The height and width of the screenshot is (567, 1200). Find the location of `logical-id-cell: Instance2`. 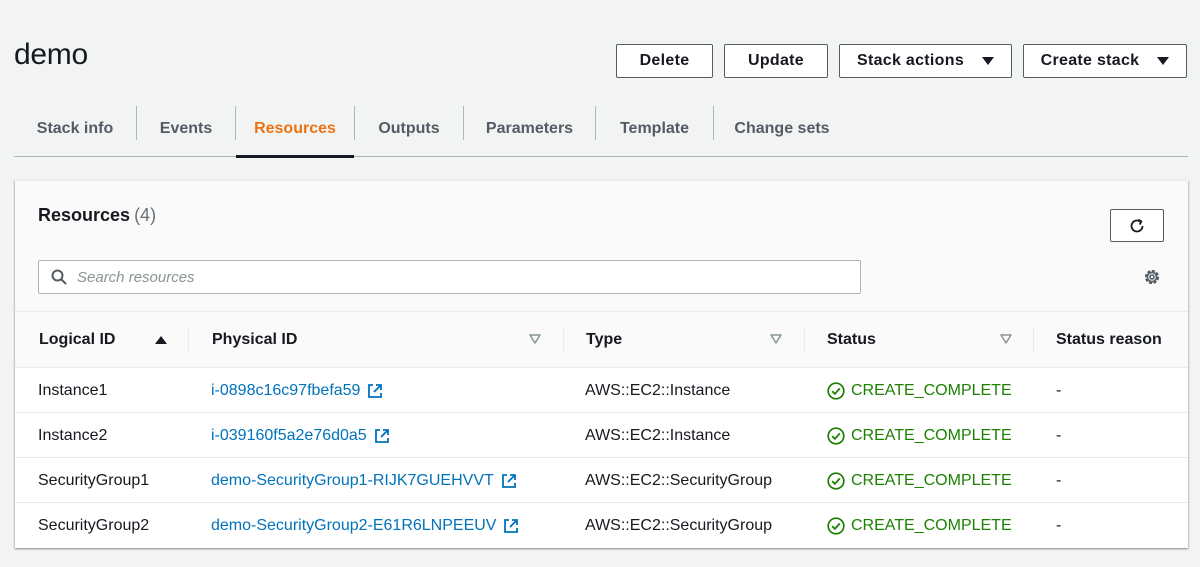

logical-id-cell: Instance2 is located at coordinates (73, 435).